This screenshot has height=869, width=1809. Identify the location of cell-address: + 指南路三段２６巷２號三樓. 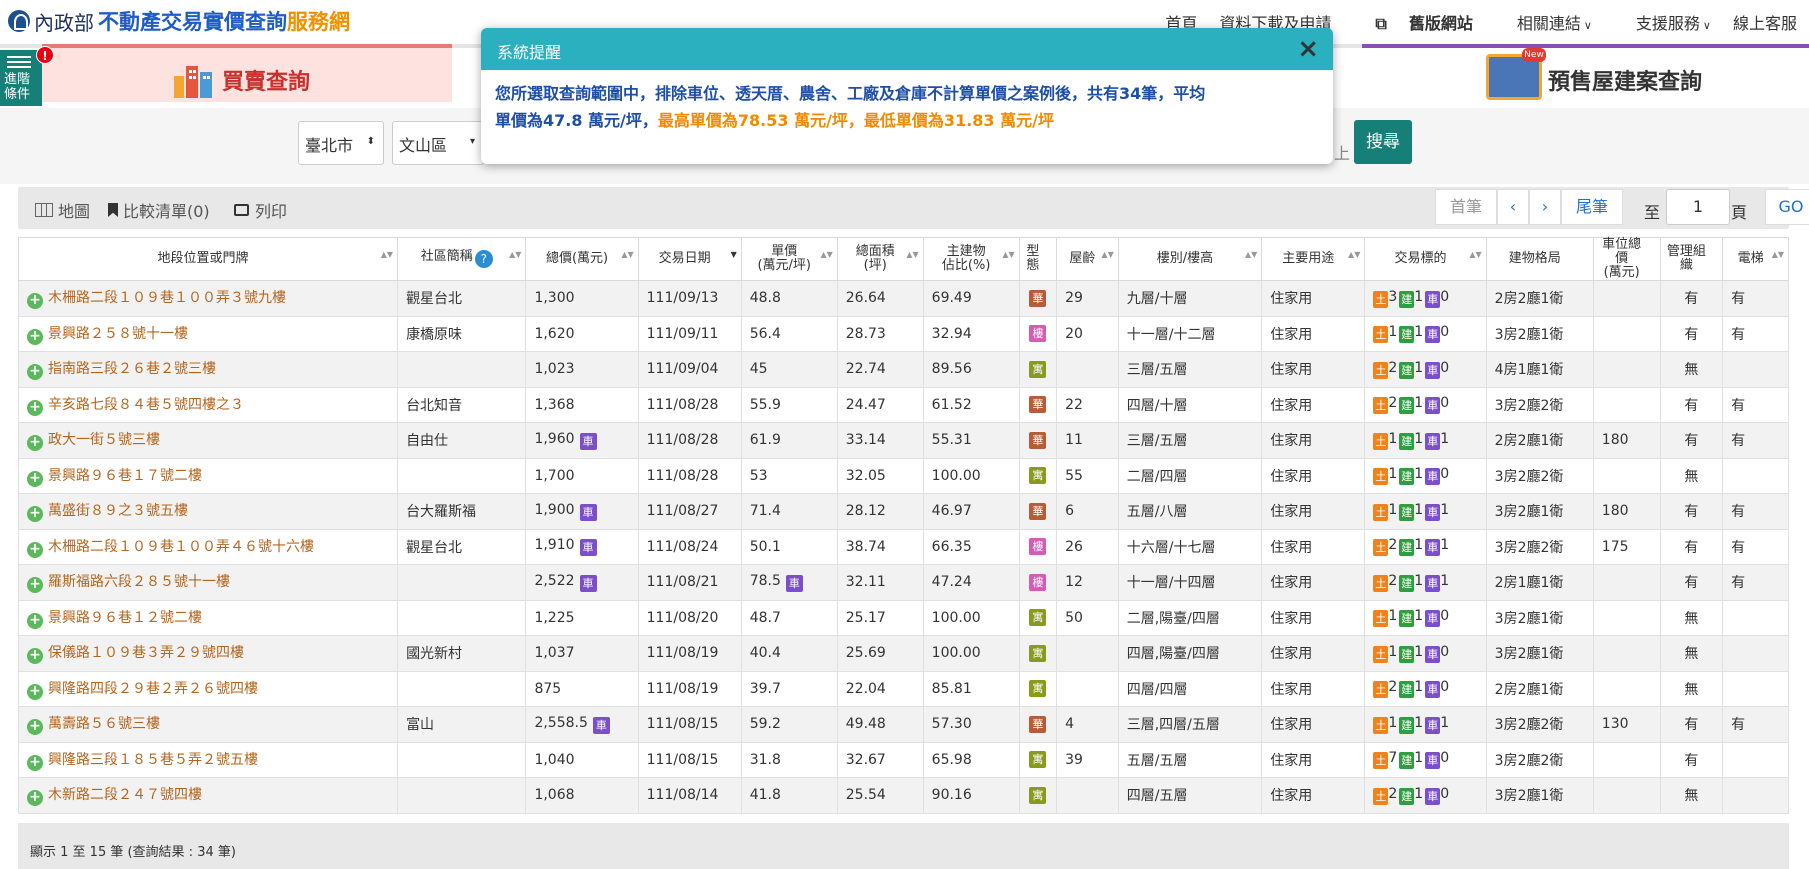
(208, 369).